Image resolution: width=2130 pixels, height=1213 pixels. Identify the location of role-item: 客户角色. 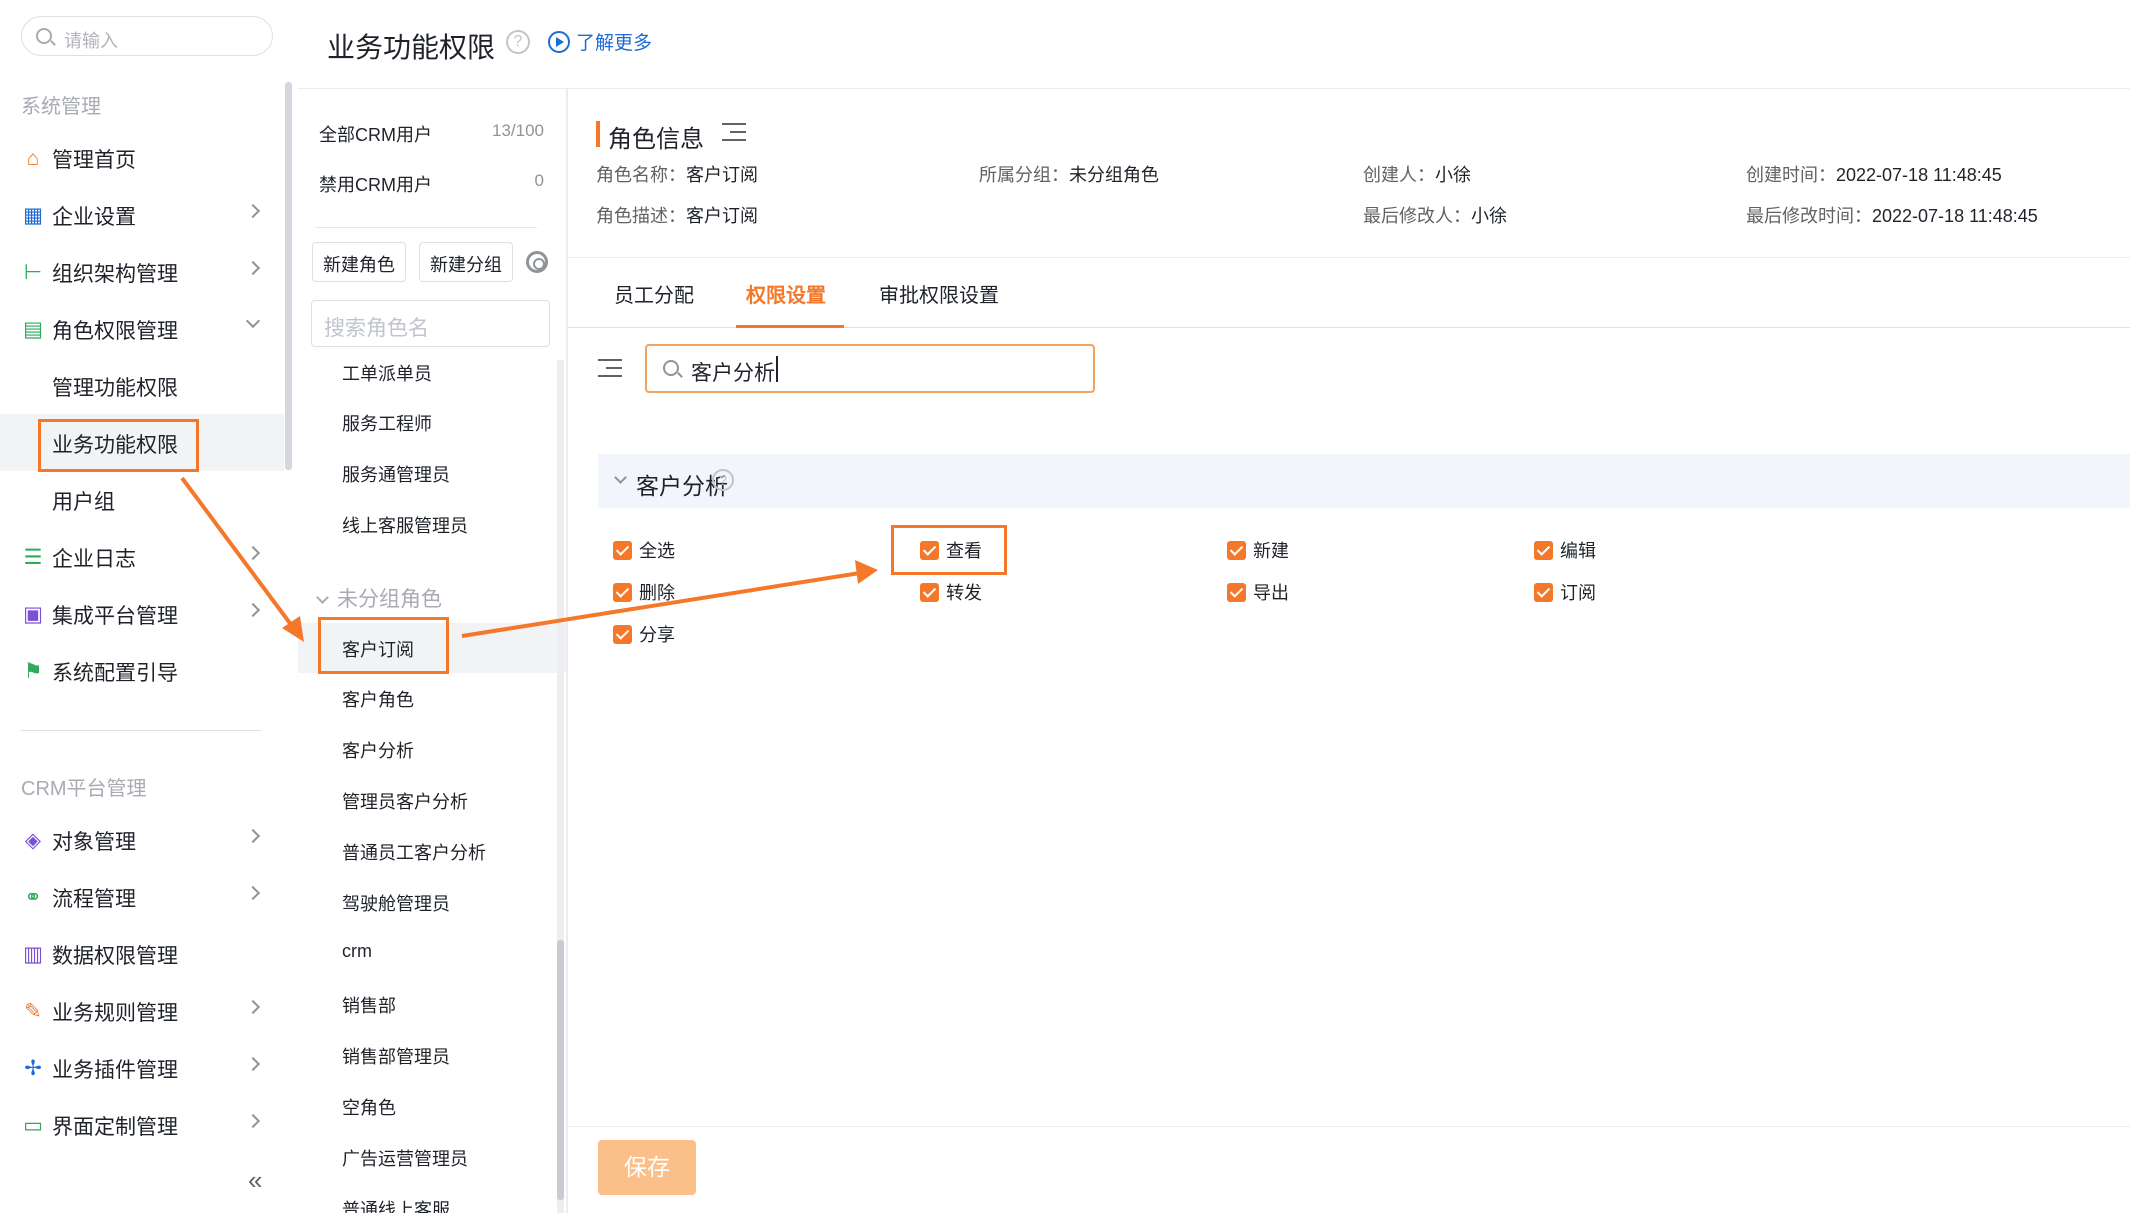
(432, 698).